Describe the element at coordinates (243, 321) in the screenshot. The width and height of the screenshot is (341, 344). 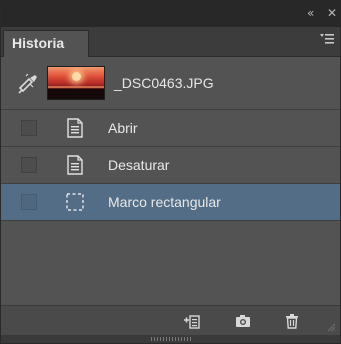
I see `camera-icon` at that location.